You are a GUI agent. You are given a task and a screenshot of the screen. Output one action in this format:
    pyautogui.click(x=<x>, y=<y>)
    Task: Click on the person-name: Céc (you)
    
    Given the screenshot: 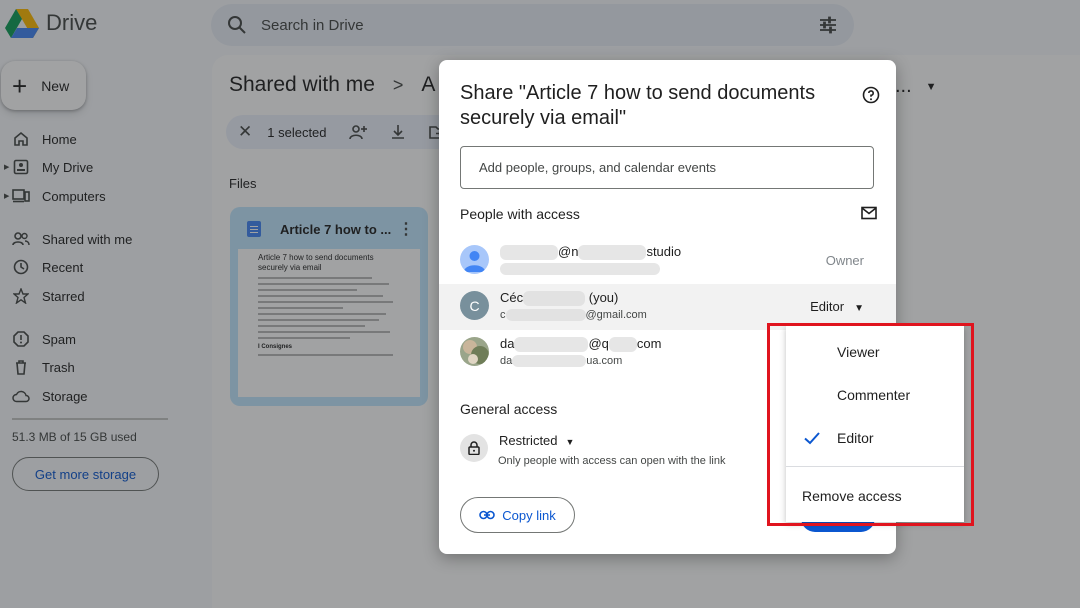 What is the action you would take?
    pyautogui.click(x=559, y=298)
    